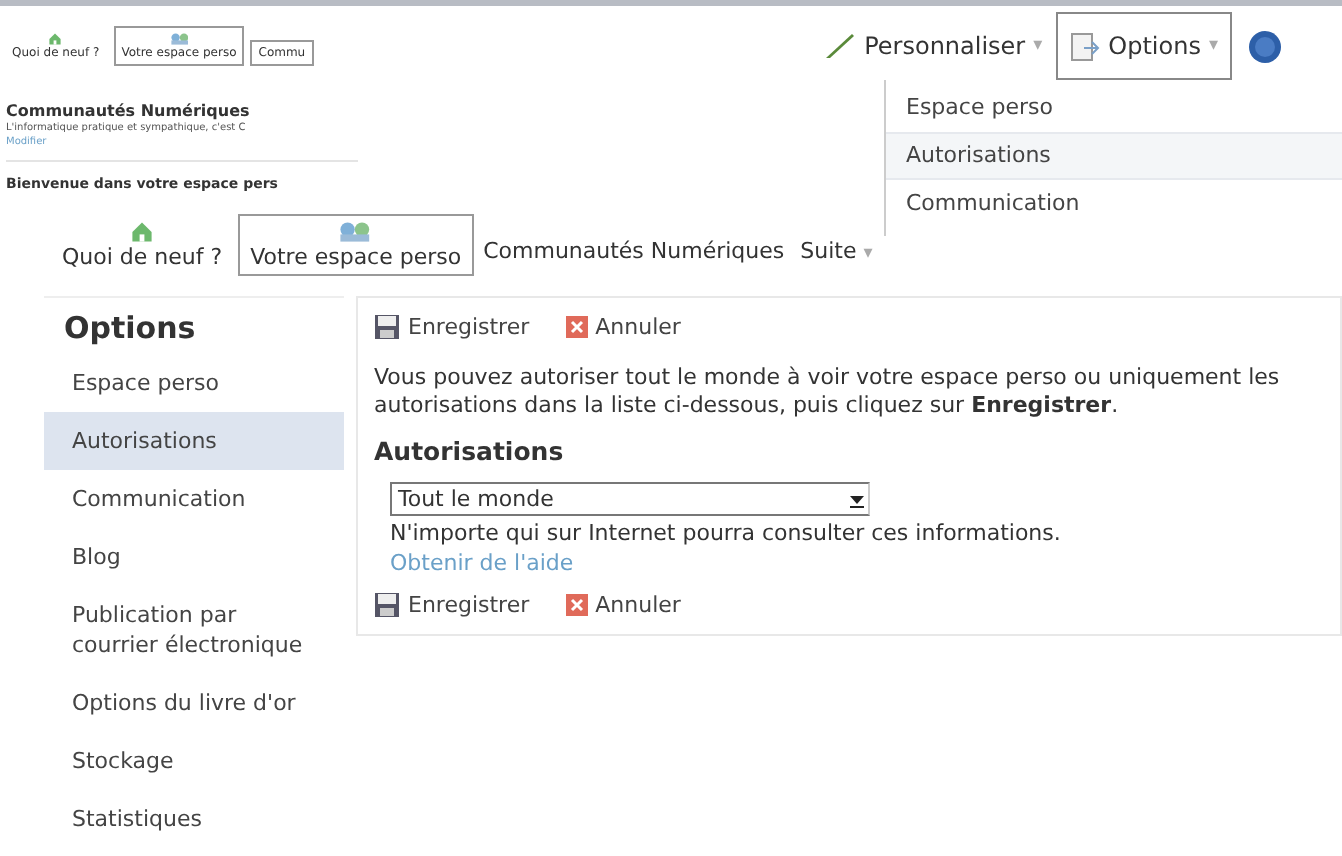  What do you see at coordinates (634, 257) in the screenshot?
I see `nav-tab: Communautés Numériques` at bounding box center [634, 257].